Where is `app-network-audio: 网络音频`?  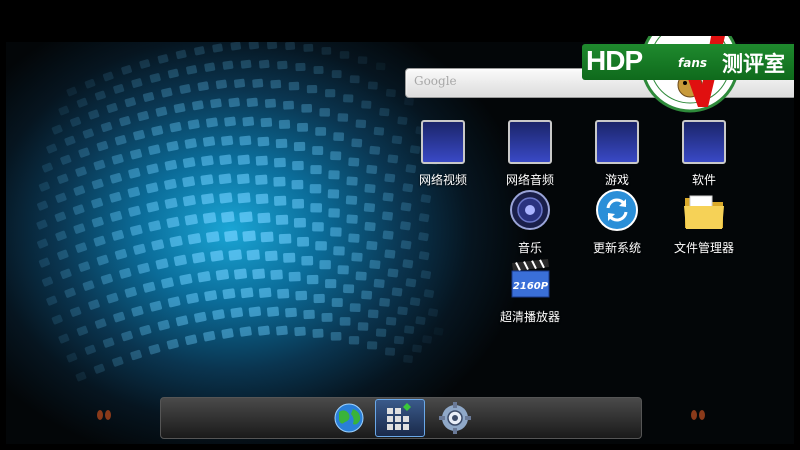 app-network-audio: 网络音频 is located at coordinates (530, 154).